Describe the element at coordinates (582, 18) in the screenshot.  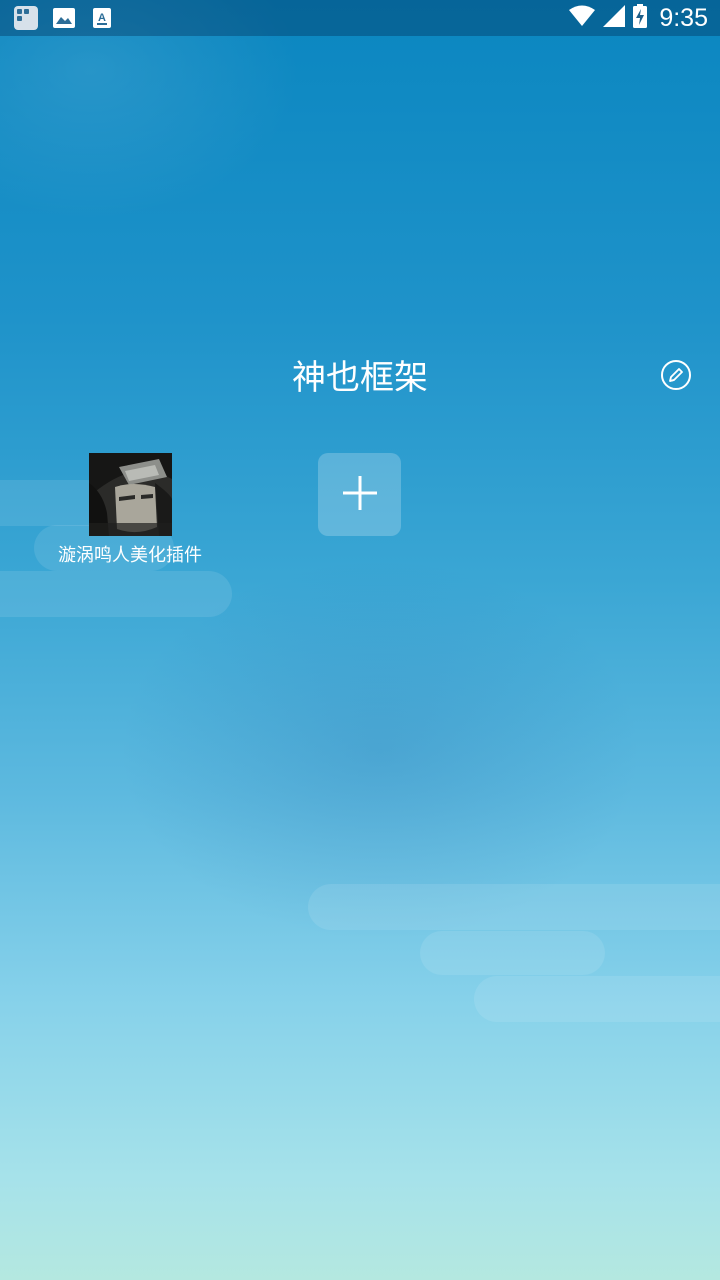
I see `wifi-icon` at that location.